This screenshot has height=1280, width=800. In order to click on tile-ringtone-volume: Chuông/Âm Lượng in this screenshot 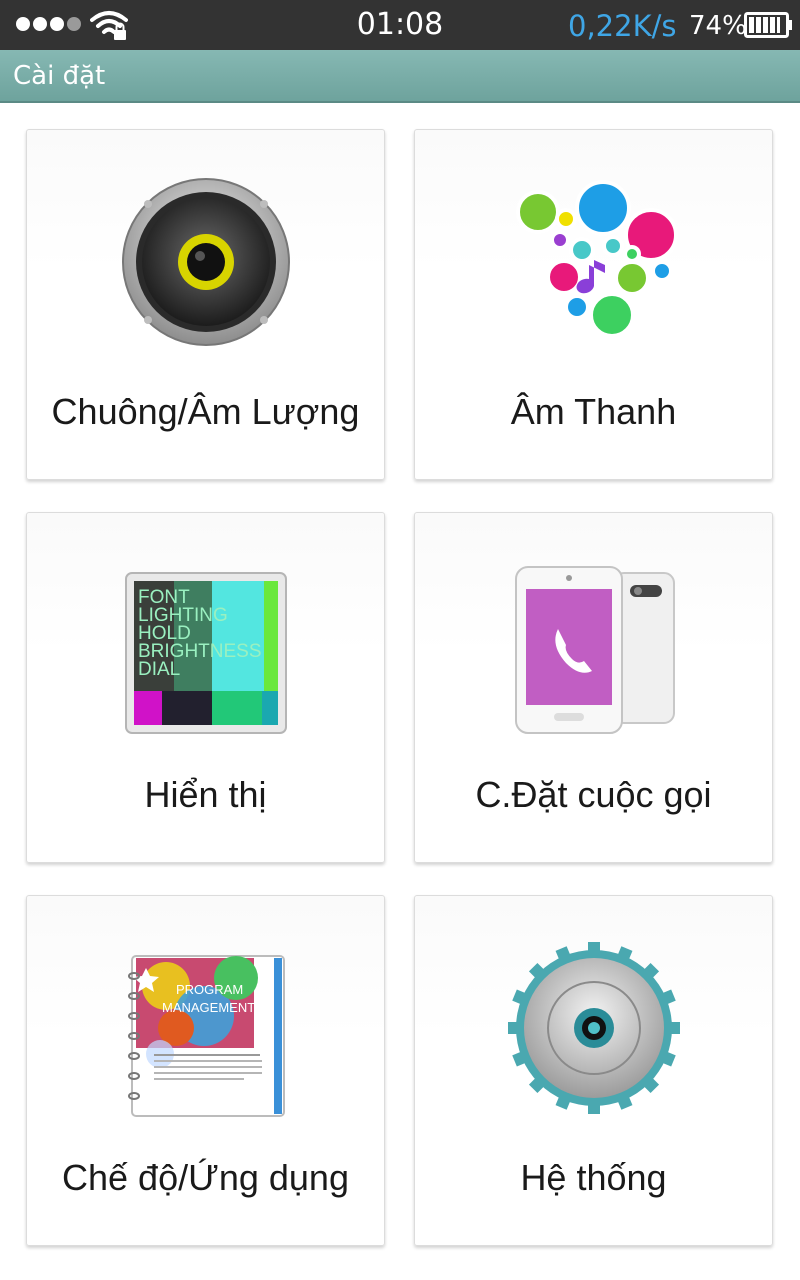, I will do `click(205, 304)`.